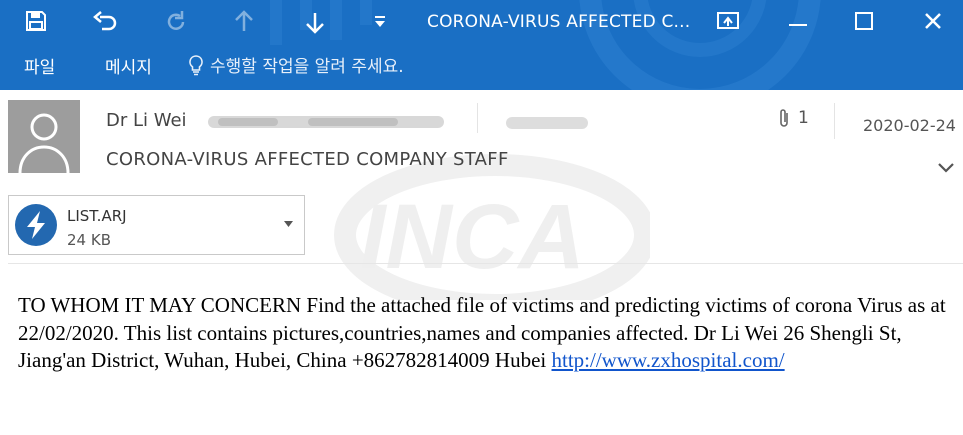 The height and width of the screenshot is (435, 963). What do you see at coordinates (146, 120) in the screenshot?
I see `sender-name: Dr Li Wei` at bounding box center [146, 120].